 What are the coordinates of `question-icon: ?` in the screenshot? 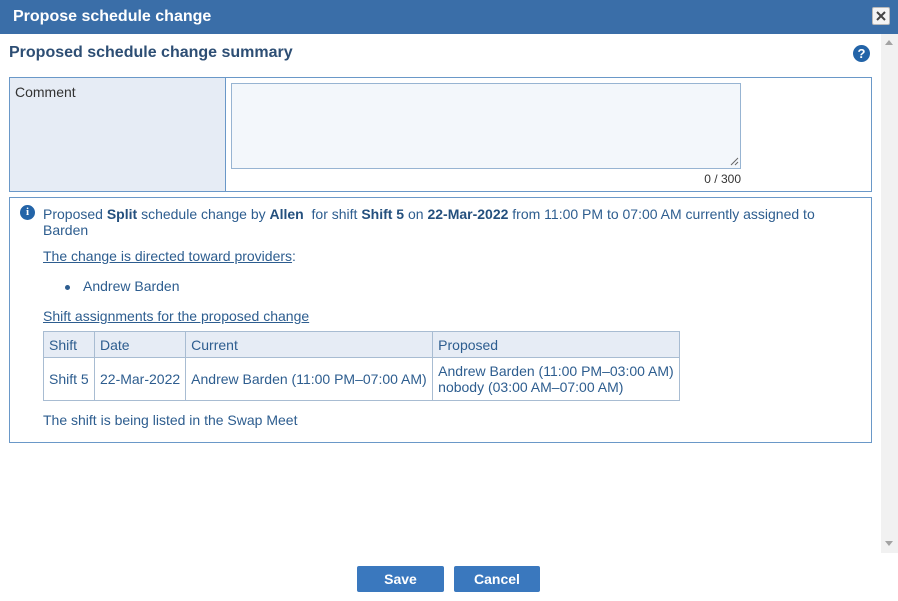 It's located at (861, 53).